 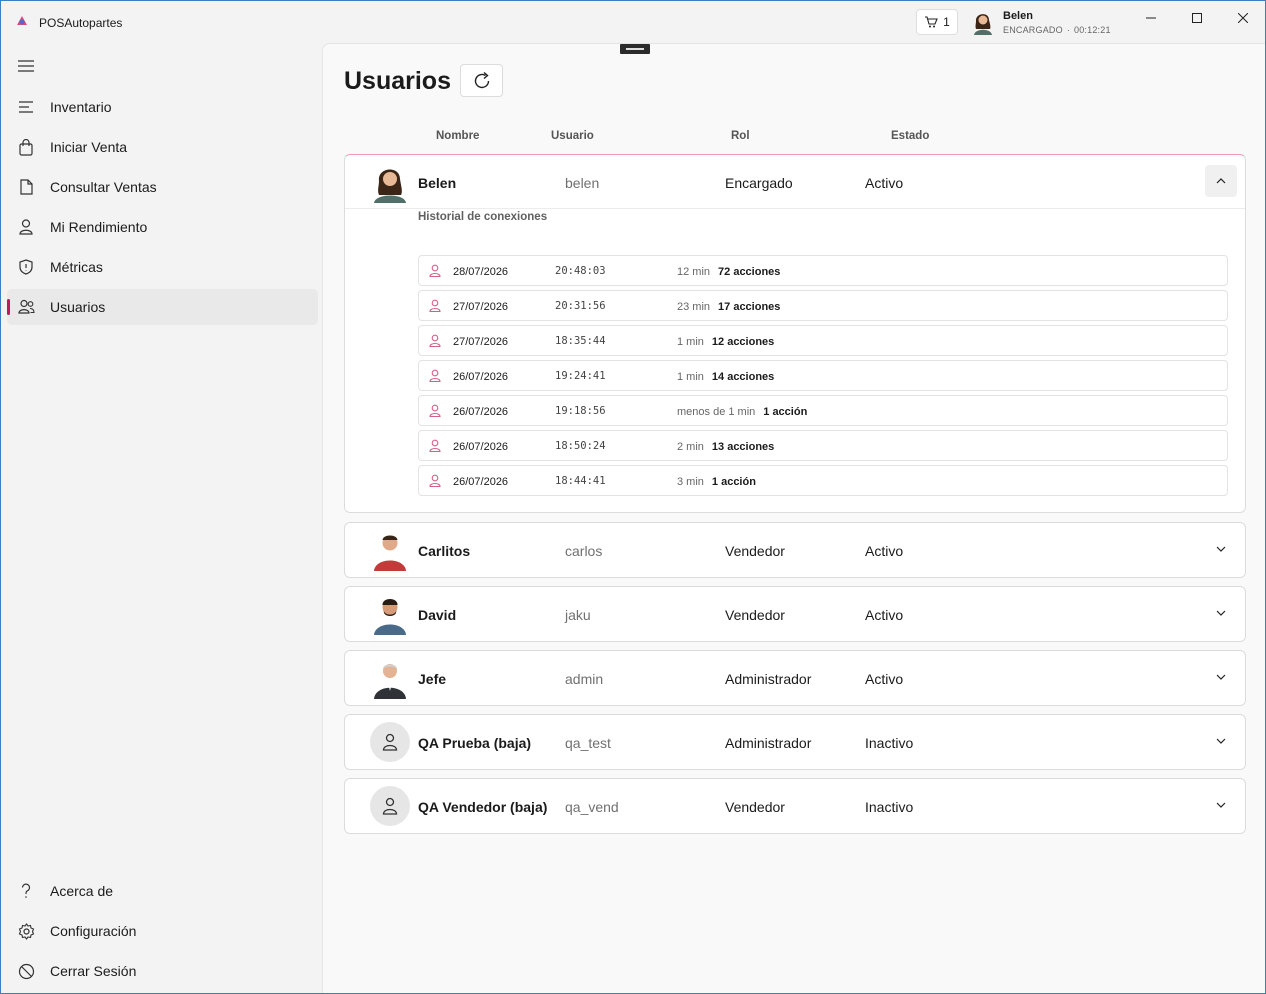 What do you see at coordinates (716, 482) in the screenshot?
I see `history-duration: 3 min 1 acción` at bounding box center [716, 482].